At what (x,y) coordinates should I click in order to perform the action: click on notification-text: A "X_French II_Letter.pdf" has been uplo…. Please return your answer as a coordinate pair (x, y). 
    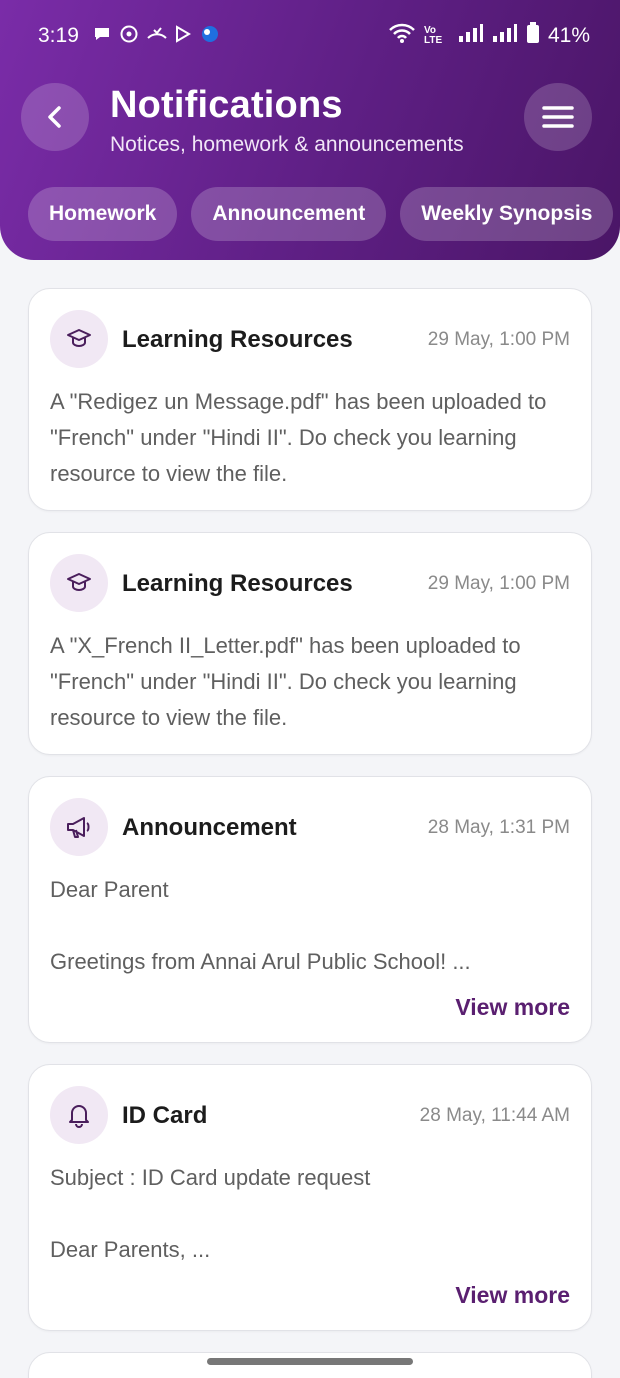
    Looking at the image, I should click on (285, 681).